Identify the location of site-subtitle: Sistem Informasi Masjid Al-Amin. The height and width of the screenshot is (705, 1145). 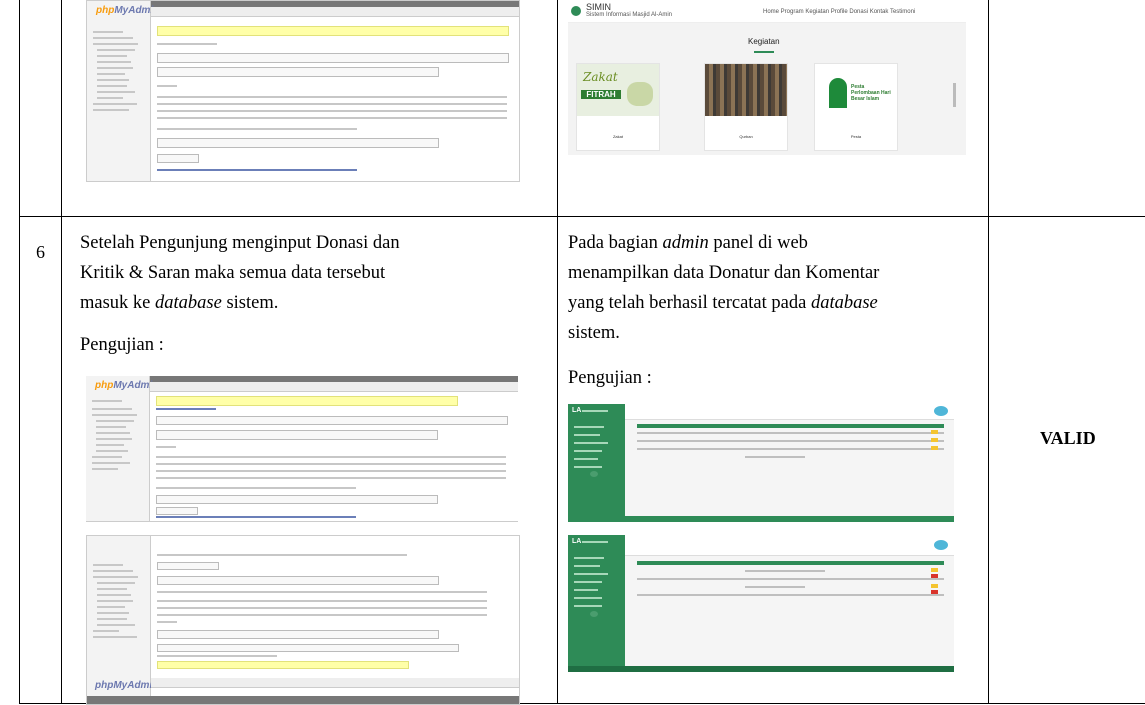
(629, 15).